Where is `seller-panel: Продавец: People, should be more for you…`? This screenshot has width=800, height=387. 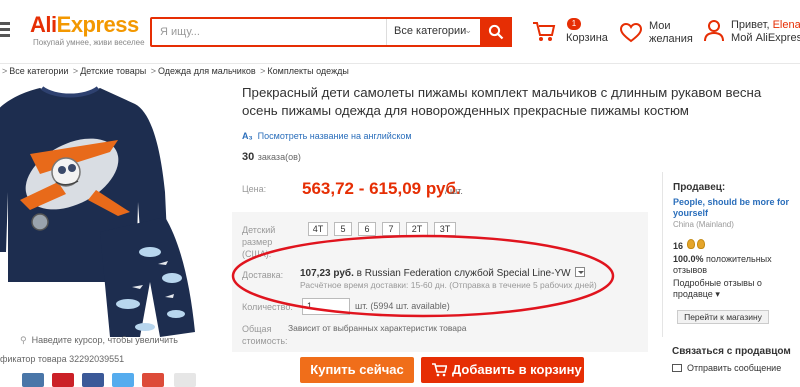
seller-panel: Продавец: People, should be more for you… is located at coordinates (731, 254).